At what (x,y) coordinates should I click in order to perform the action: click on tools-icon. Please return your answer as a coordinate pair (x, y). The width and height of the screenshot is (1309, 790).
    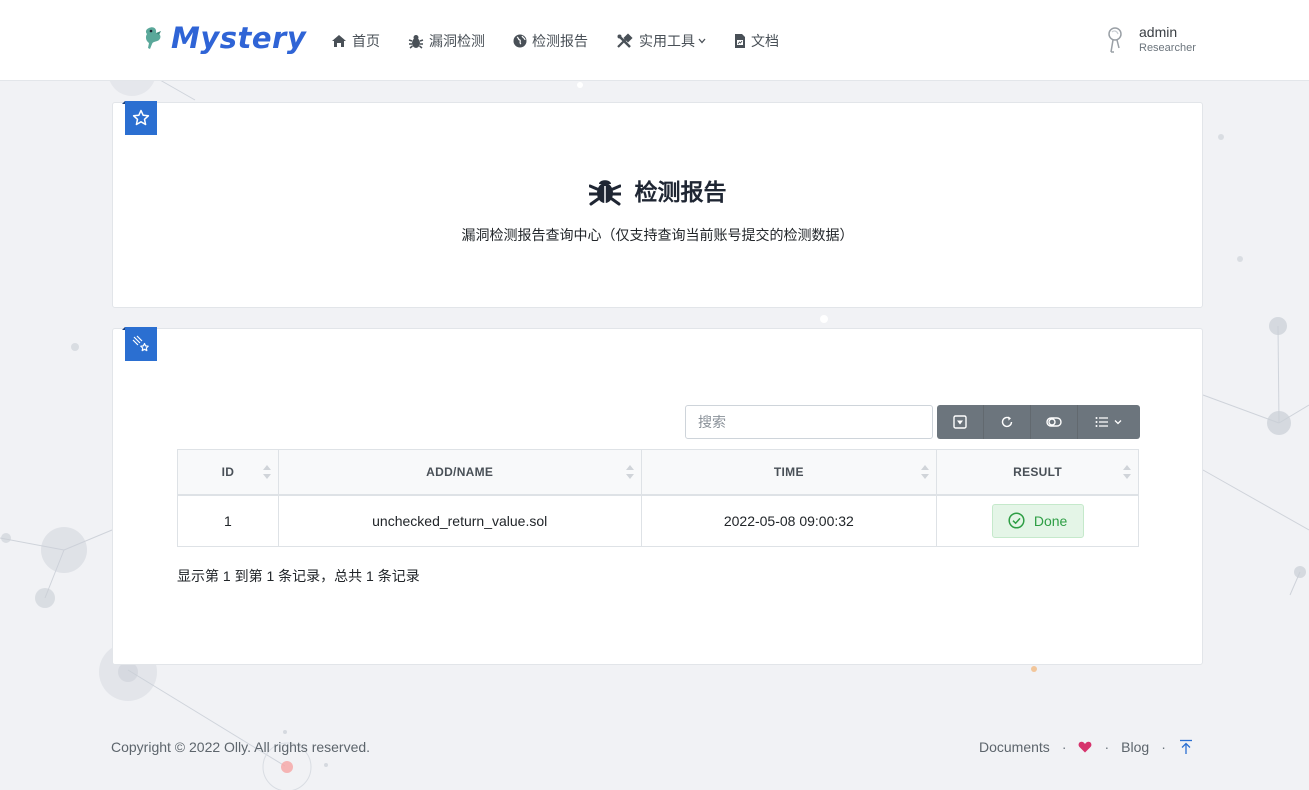
    Looking at the image, I should click on (625, 40).